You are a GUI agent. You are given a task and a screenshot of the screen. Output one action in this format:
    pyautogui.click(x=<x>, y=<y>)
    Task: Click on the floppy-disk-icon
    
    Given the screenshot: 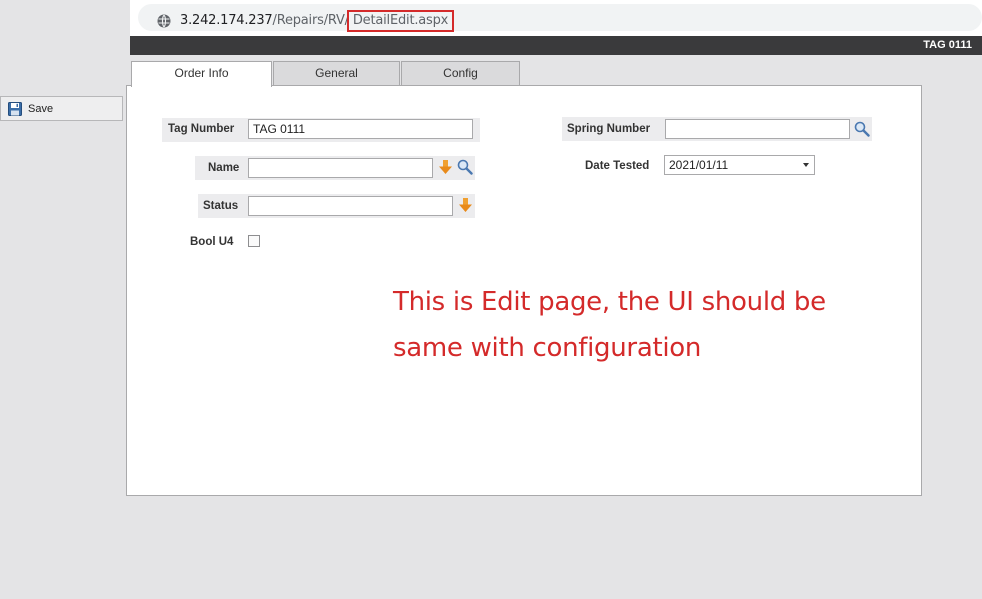 What is the action you would take?
    pyautogui.click(x=15, y=108)
    